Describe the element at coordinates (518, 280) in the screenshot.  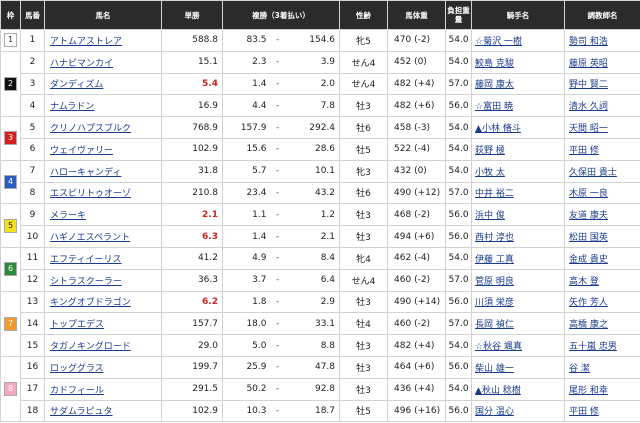
I see `jockey-name-cell: 菅原 明良` at that location.